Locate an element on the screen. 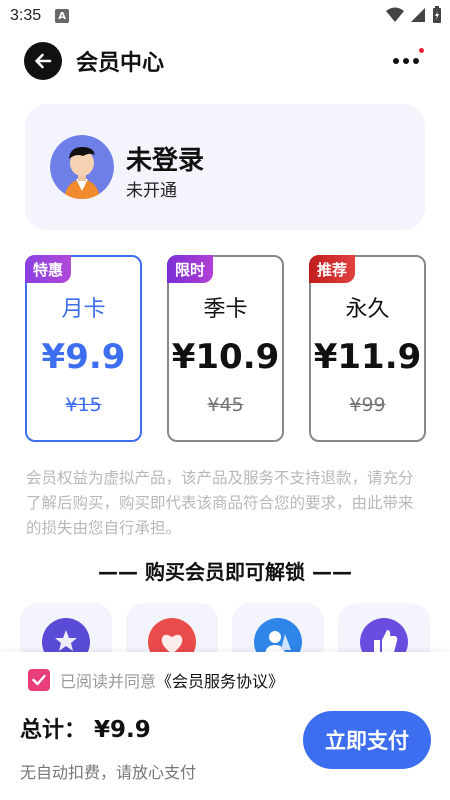 The width and height of the screenshot is (450, 800). plan-name: 季卡 is located at coordinates (225, 309).